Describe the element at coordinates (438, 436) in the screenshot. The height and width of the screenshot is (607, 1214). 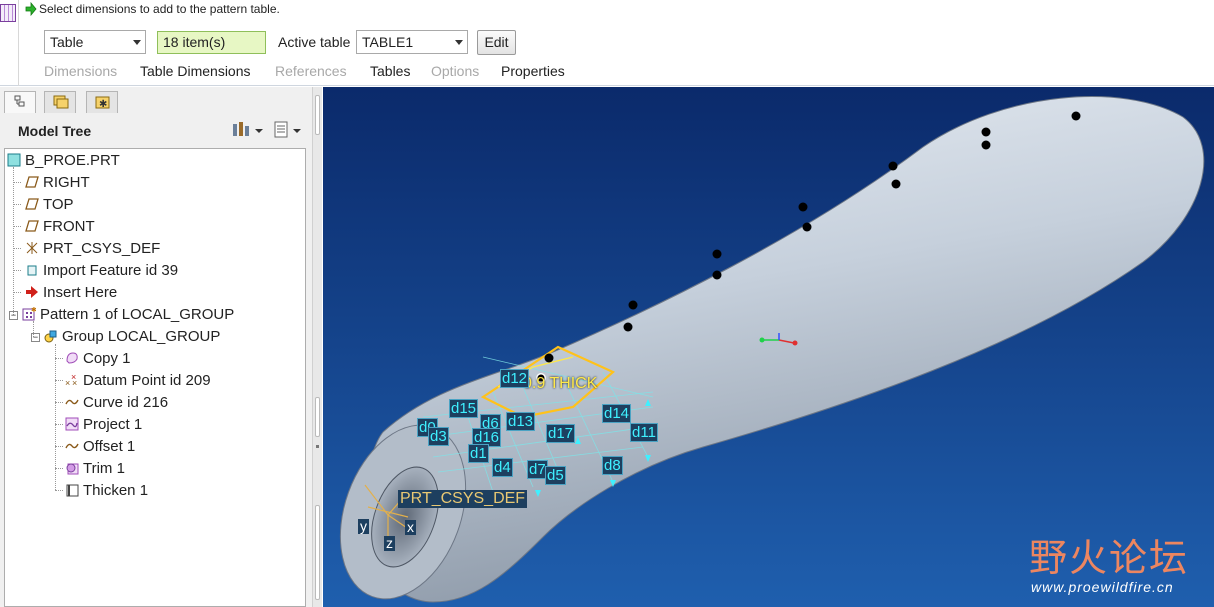
I see `dimension-d3: d3` at that location.